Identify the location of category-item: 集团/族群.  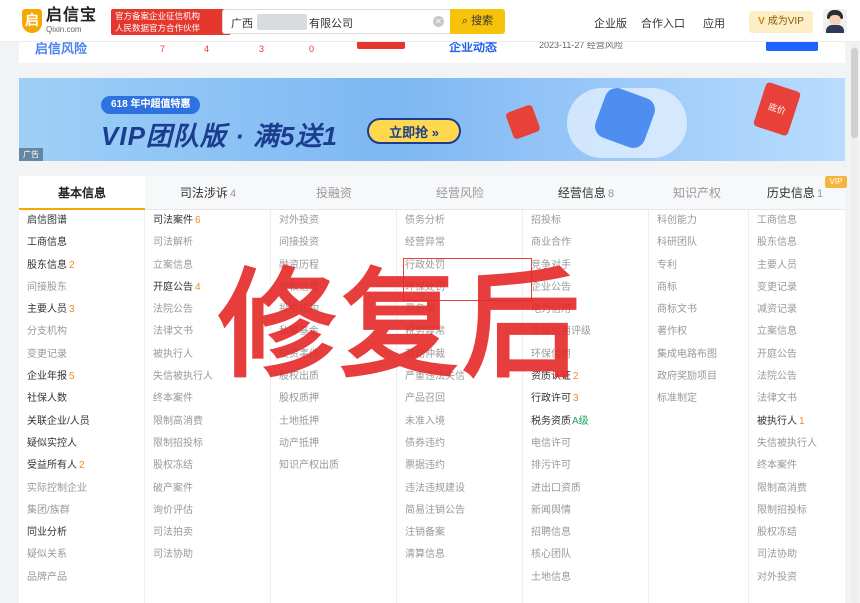
(81, 511).